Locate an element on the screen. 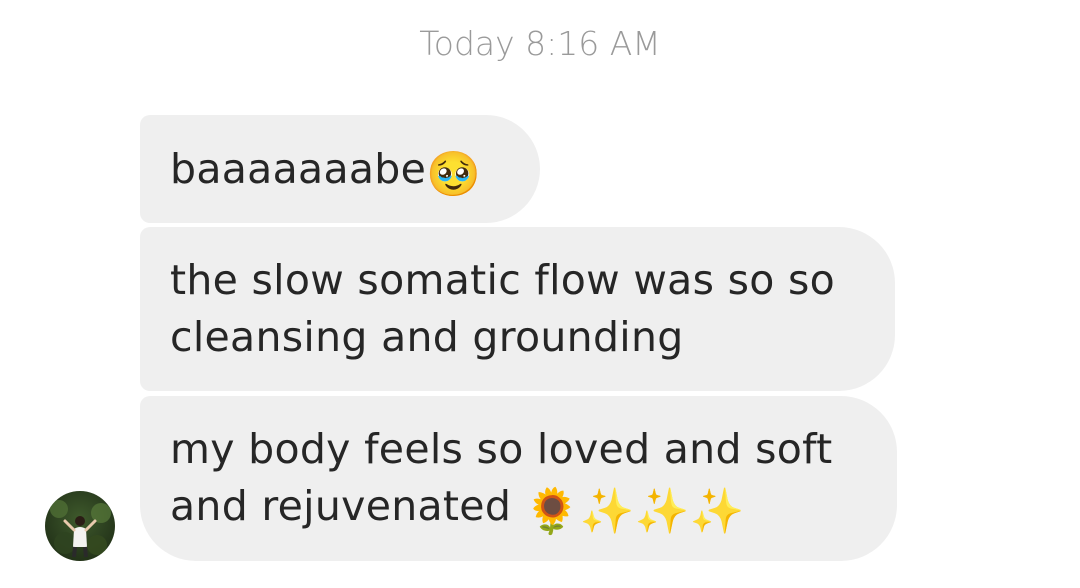 Image resolution: width=1080 pixels, height=588 pixels. message-timestamp: Today 8:16 AM is located at coordinates (540, 43).